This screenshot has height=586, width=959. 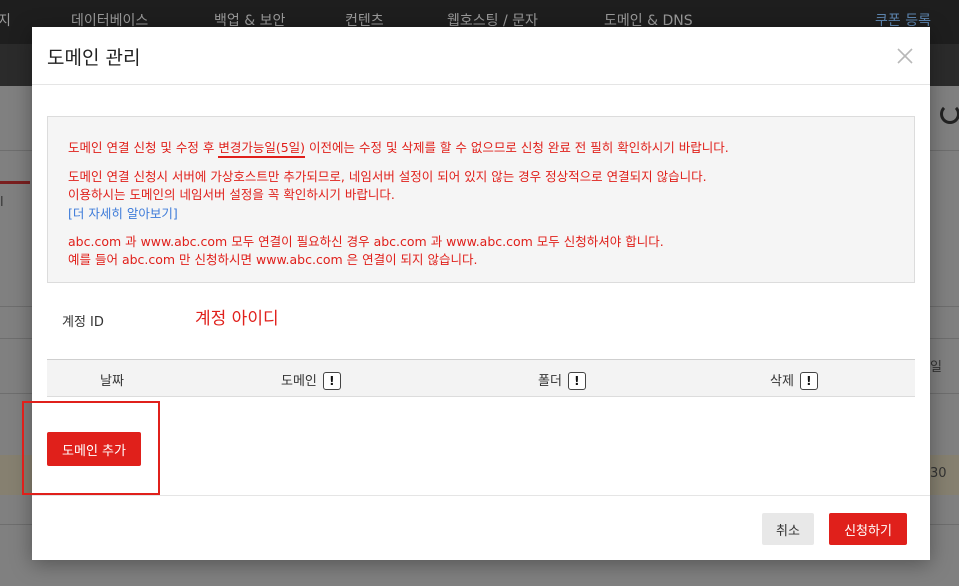 I want to click on column-header-label: 폴더, so click(x=550, y=381).